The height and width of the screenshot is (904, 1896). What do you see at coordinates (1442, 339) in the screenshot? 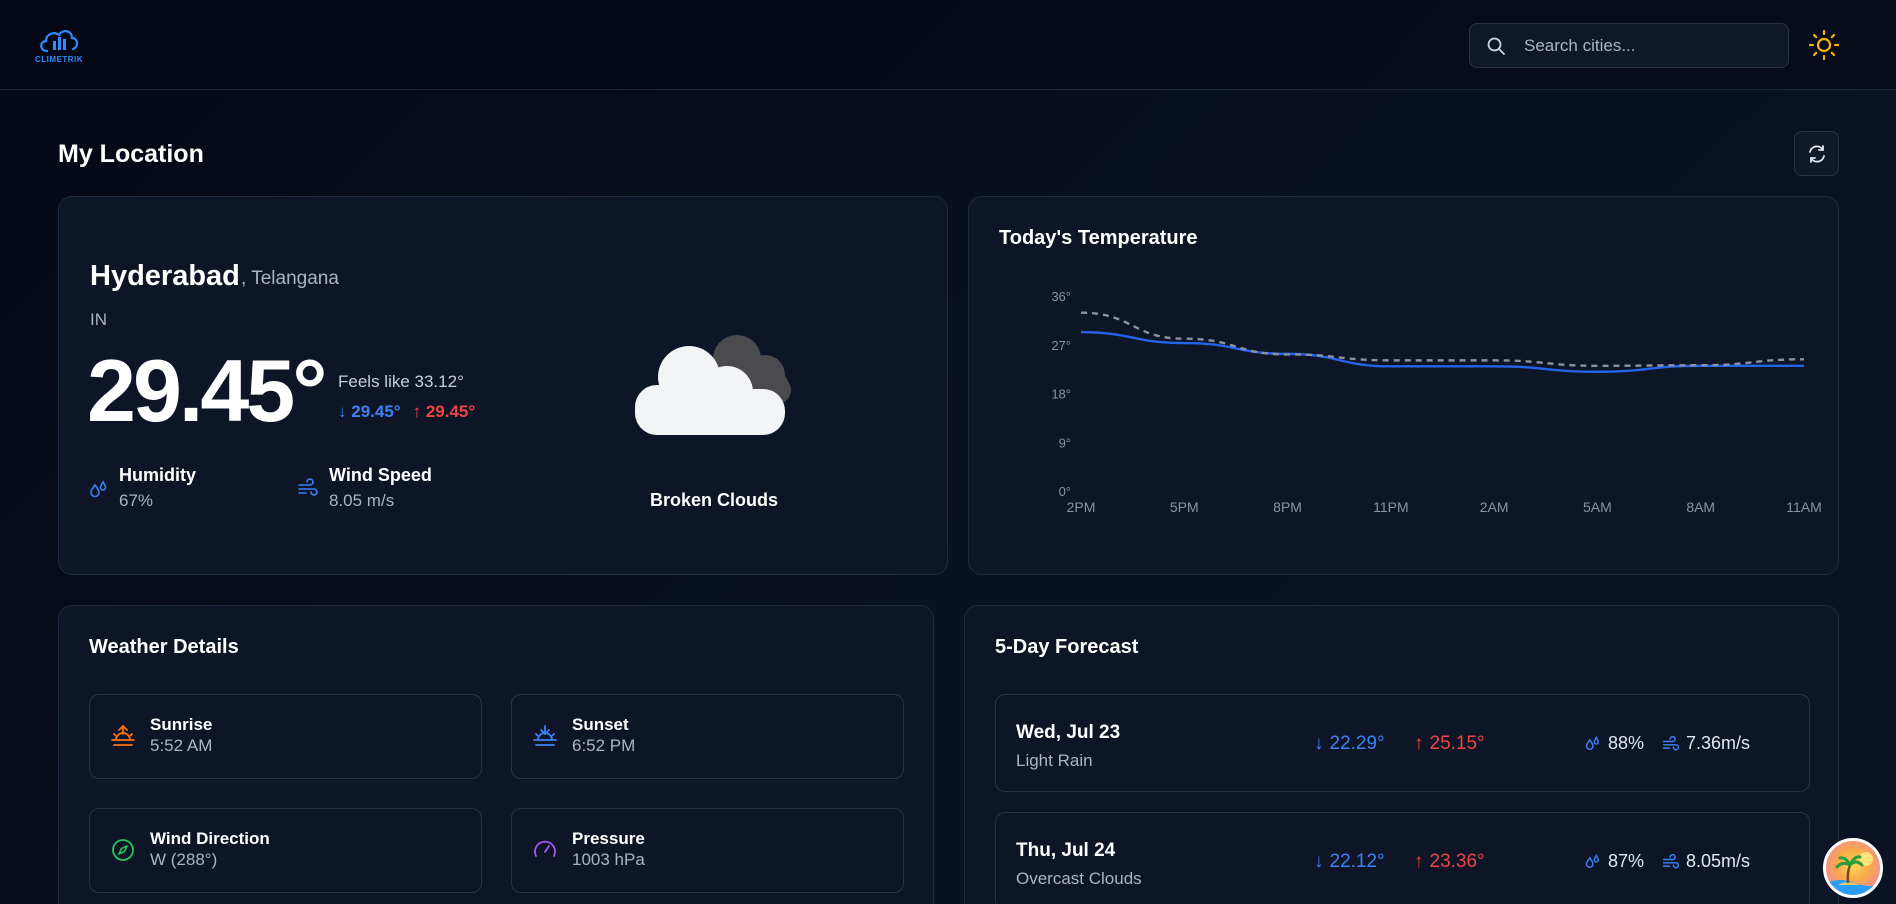
I see `feels-like-series-line` at bounding box center [1442, 339].